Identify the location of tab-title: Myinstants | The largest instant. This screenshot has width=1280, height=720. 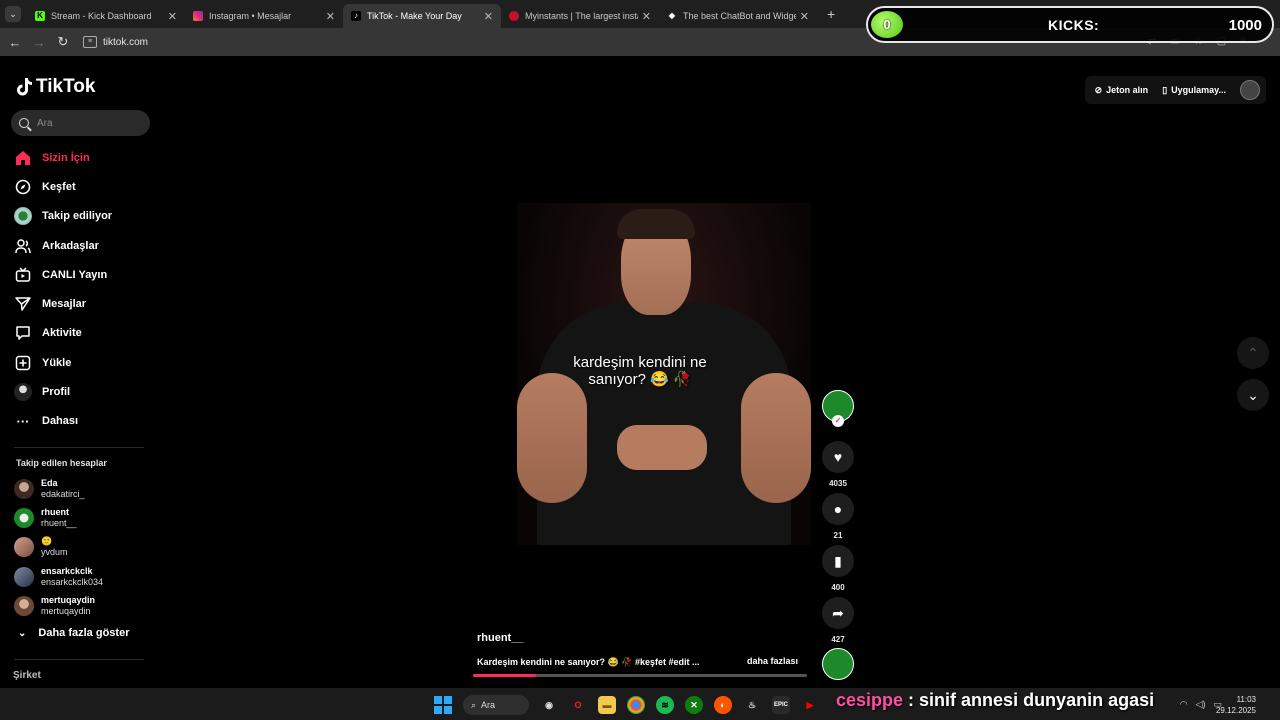
(581, 16).